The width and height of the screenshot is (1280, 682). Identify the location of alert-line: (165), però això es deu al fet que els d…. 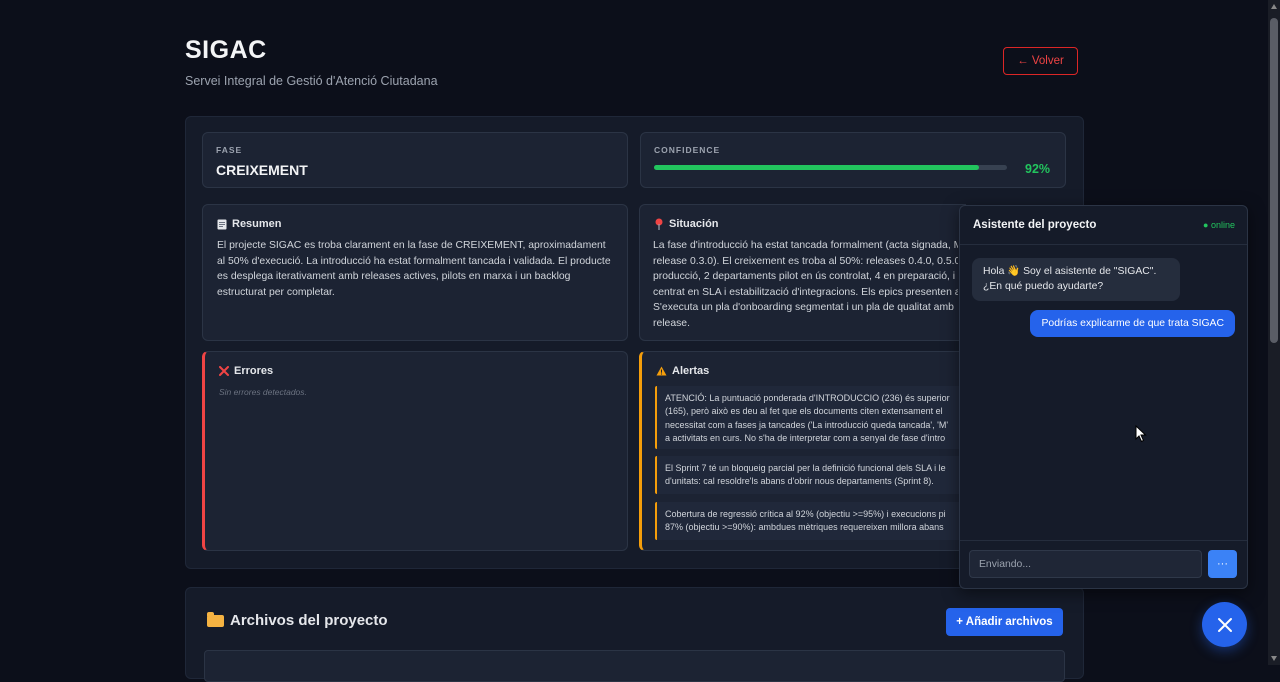
(804, 411).